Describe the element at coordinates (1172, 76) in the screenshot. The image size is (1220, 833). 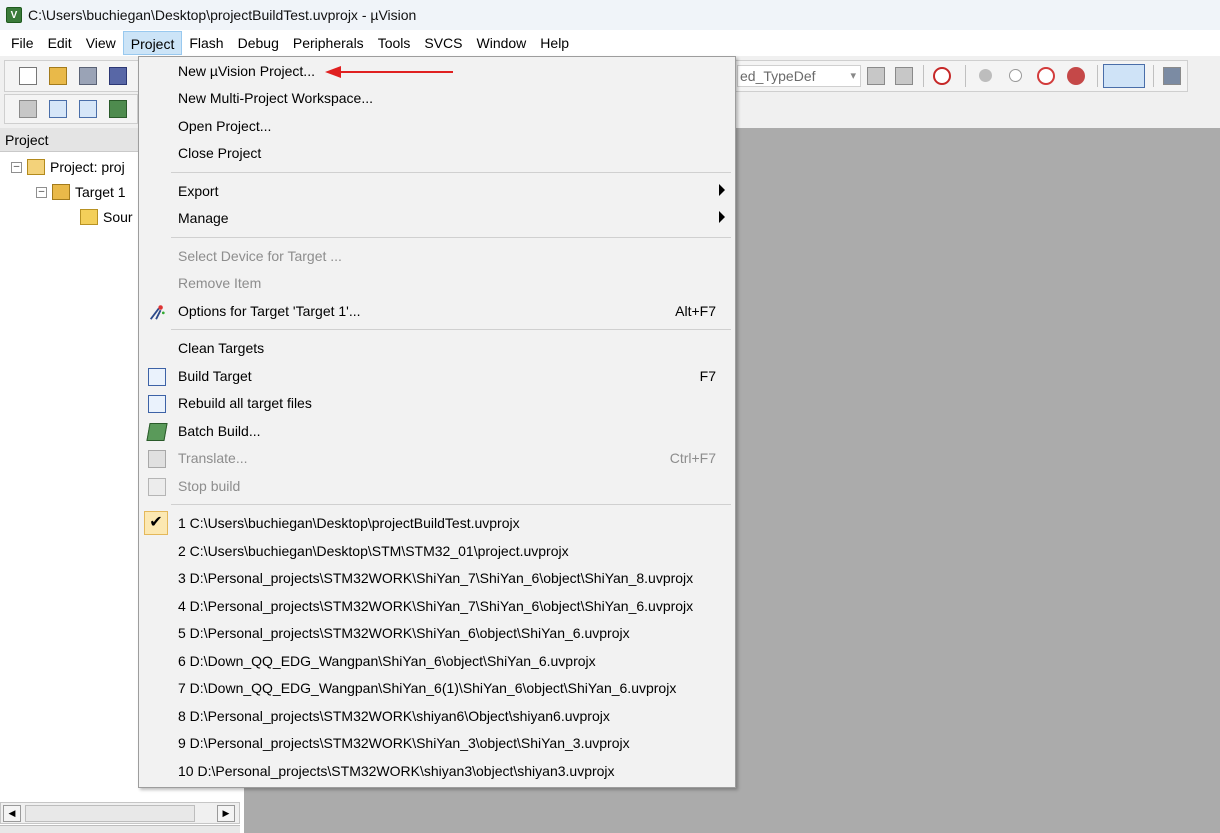
I see `wrench-icon` at that location.